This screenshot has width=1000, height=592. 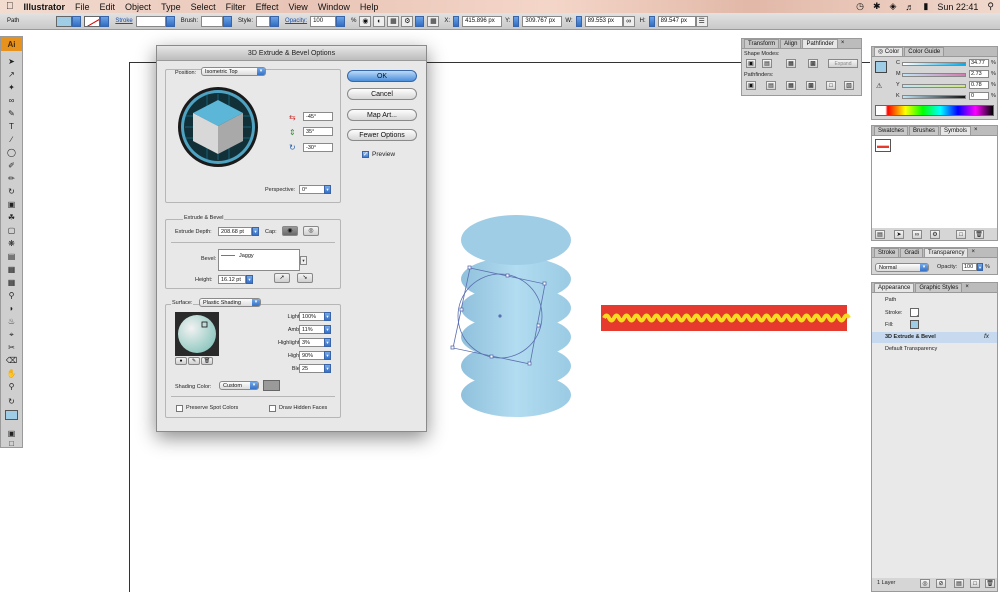 What do you see at coordinates (11, 218) in the screenshot?
I see `warp-tool-icon: ☘` at bounding box center [11, 218].